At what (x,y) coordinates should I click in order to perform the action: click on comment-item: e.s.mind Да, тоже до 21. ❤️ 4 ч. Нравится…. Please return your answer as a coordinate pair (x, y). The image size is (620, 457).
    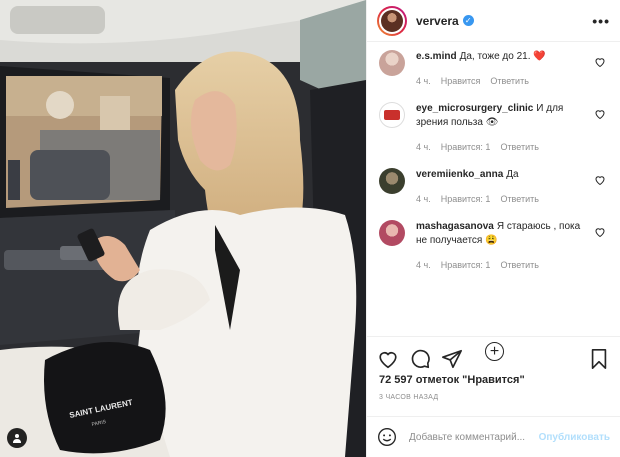
    Looking at the image, I should click on (493, 69).